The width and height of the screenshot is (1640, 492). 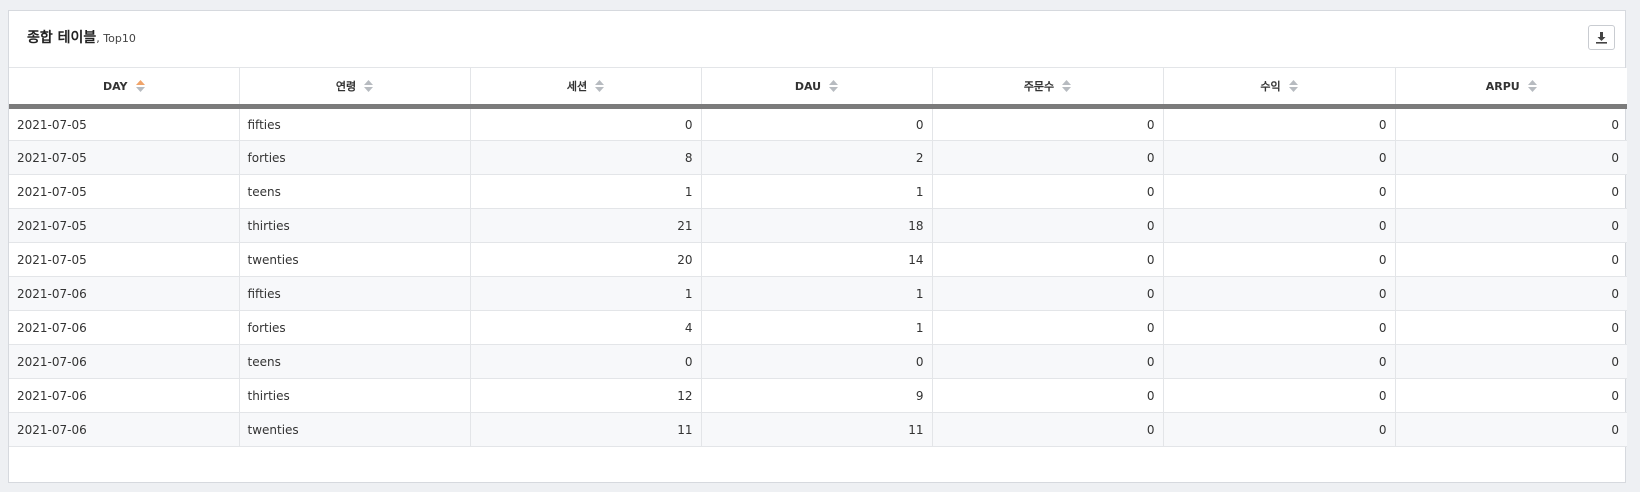 I want to click on table-row: 2021-07-06 thirties 12 9 0 0 0, so click(x=818, y=395).